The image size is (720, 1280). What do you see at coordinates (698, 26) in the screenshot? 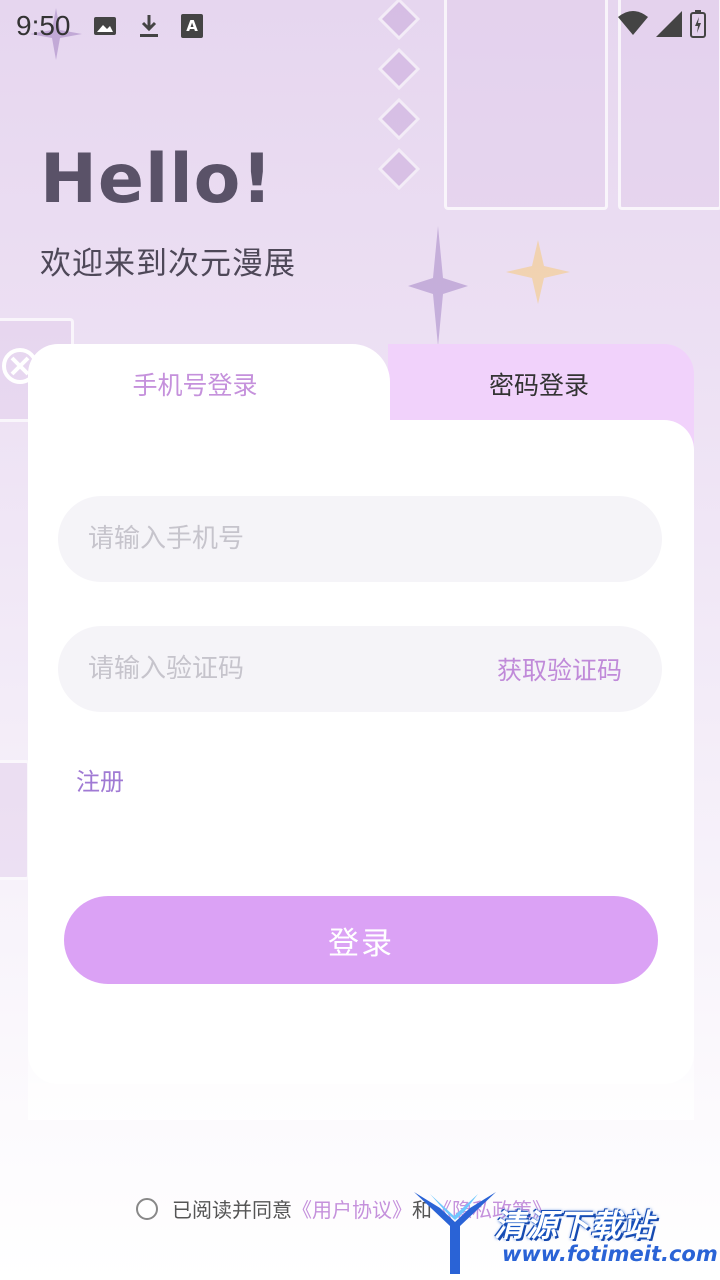
I see `battery-charging-icon` at bounding box center [698, 26].